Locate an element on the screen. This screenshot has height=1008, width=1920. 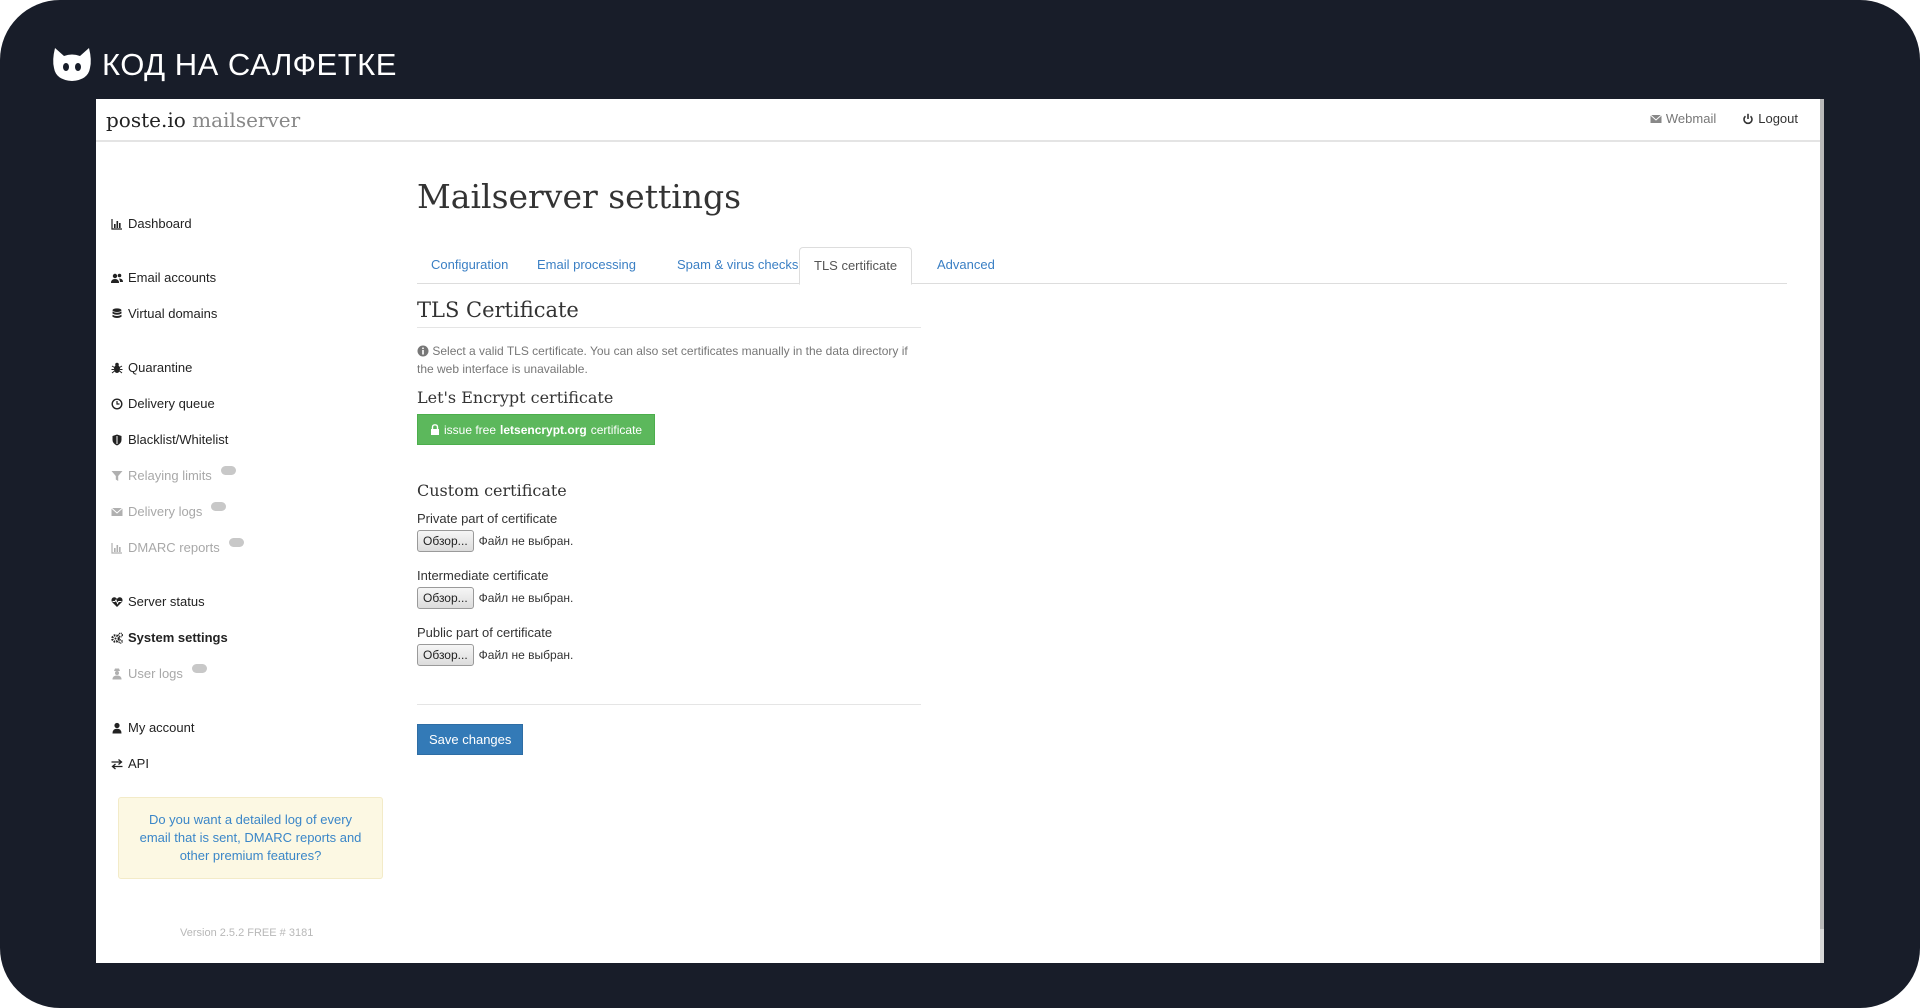
form-divider is located at coordinates (669, 704).